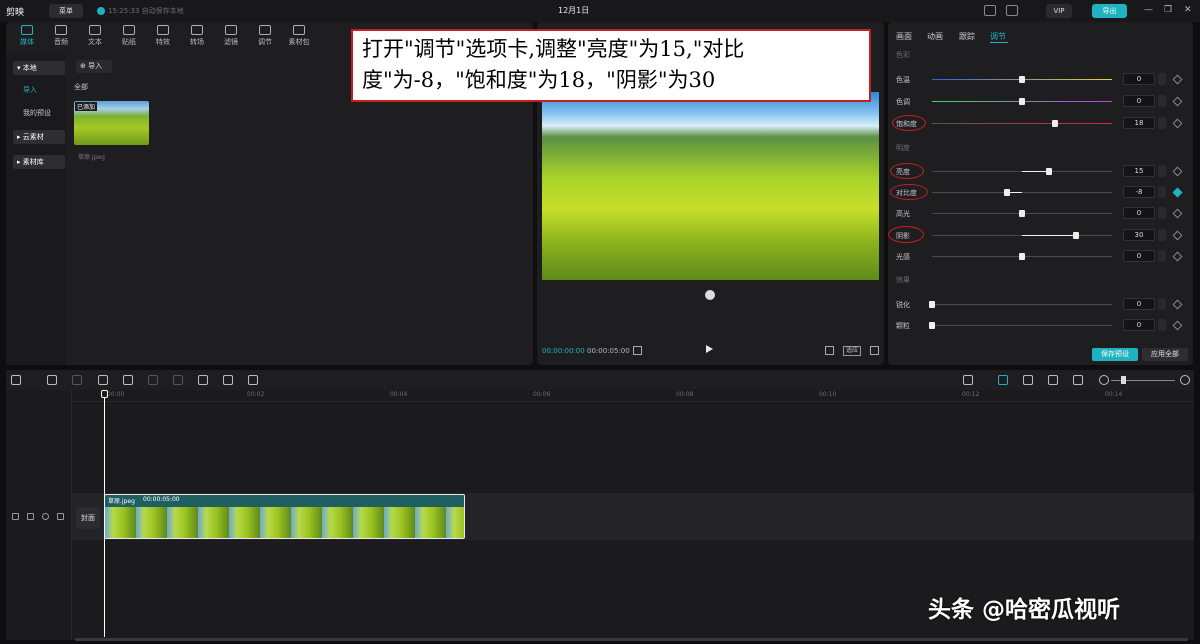  Describe the element at coordinates (1059, 11) in the screenshot. I see `vip-button: VIP` at that location.